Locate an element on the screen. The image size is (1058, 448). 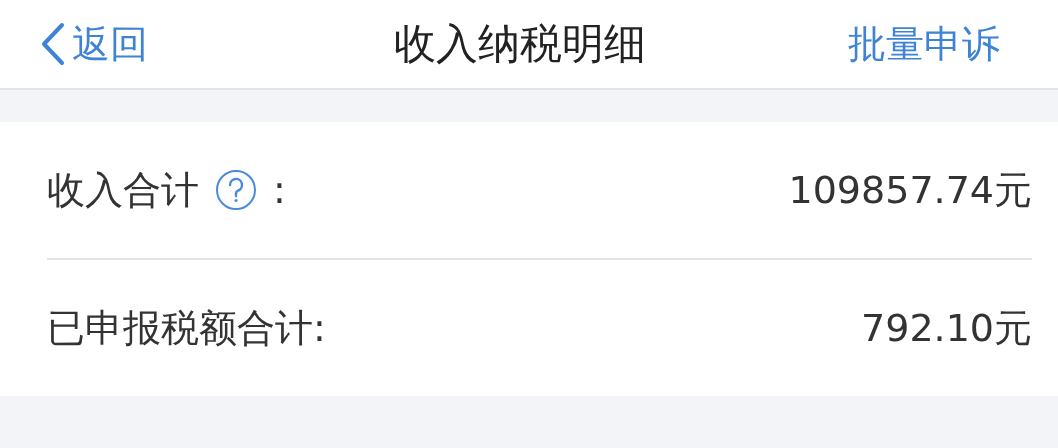
summary-label: 收入合计 is located at coordinates (123, 190).